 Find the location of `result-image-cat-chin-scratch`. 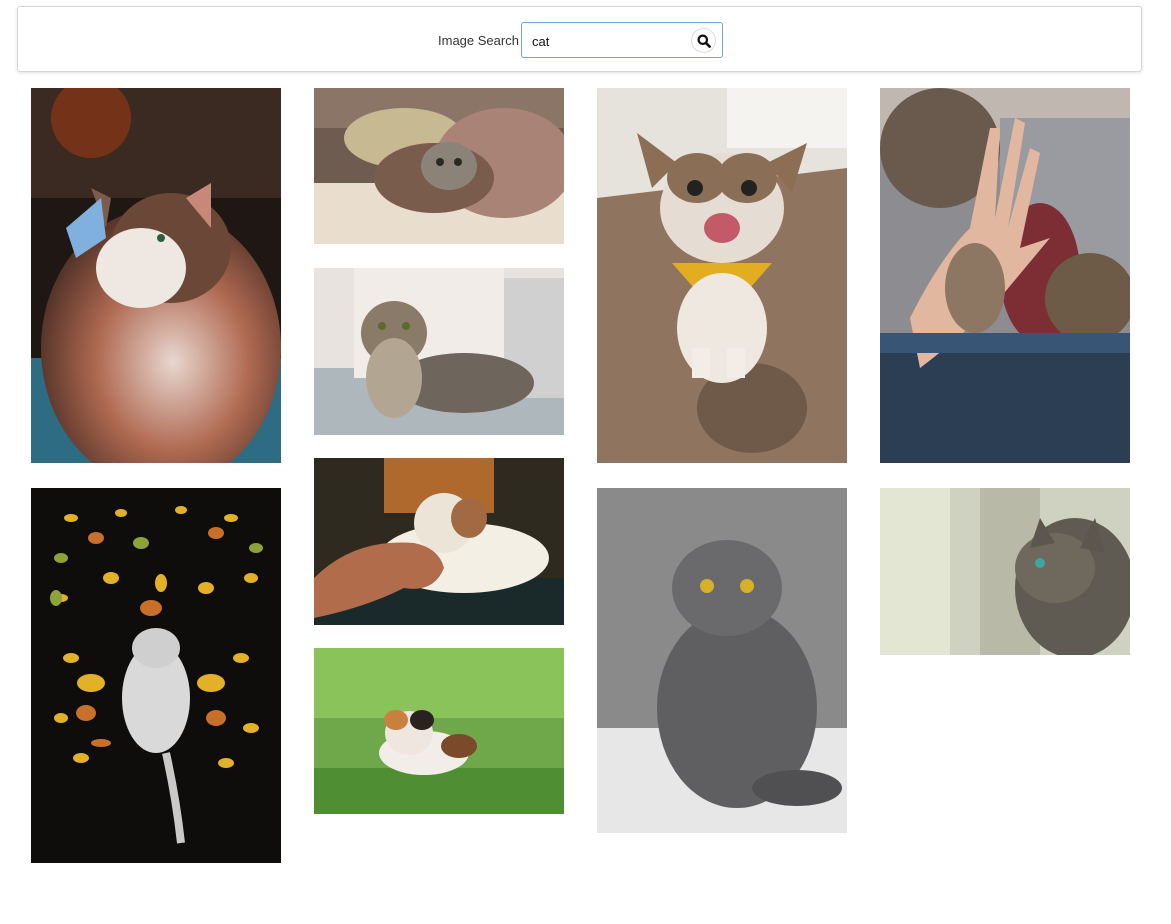

result-image-cat-chin-scratch is located at coordinates (439, 541).